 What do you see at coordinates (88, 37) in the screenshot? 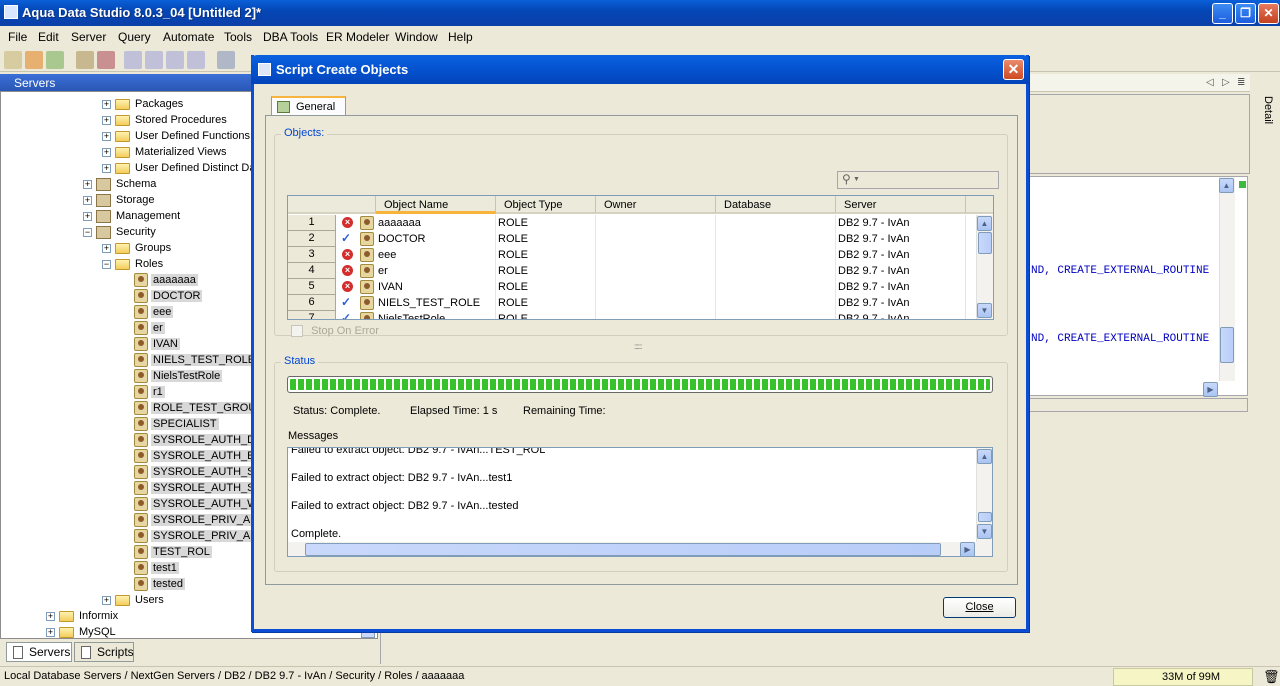
I see `menu-server: Server` at bounding box center [88, 37].